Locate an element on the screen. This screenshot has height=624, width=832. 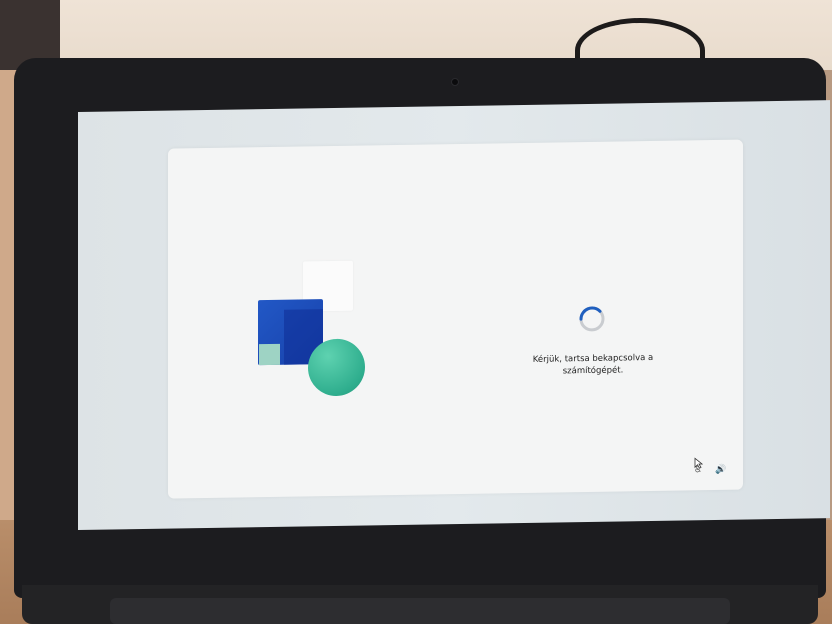
webcam-icon is located at coordinates (455, 82).